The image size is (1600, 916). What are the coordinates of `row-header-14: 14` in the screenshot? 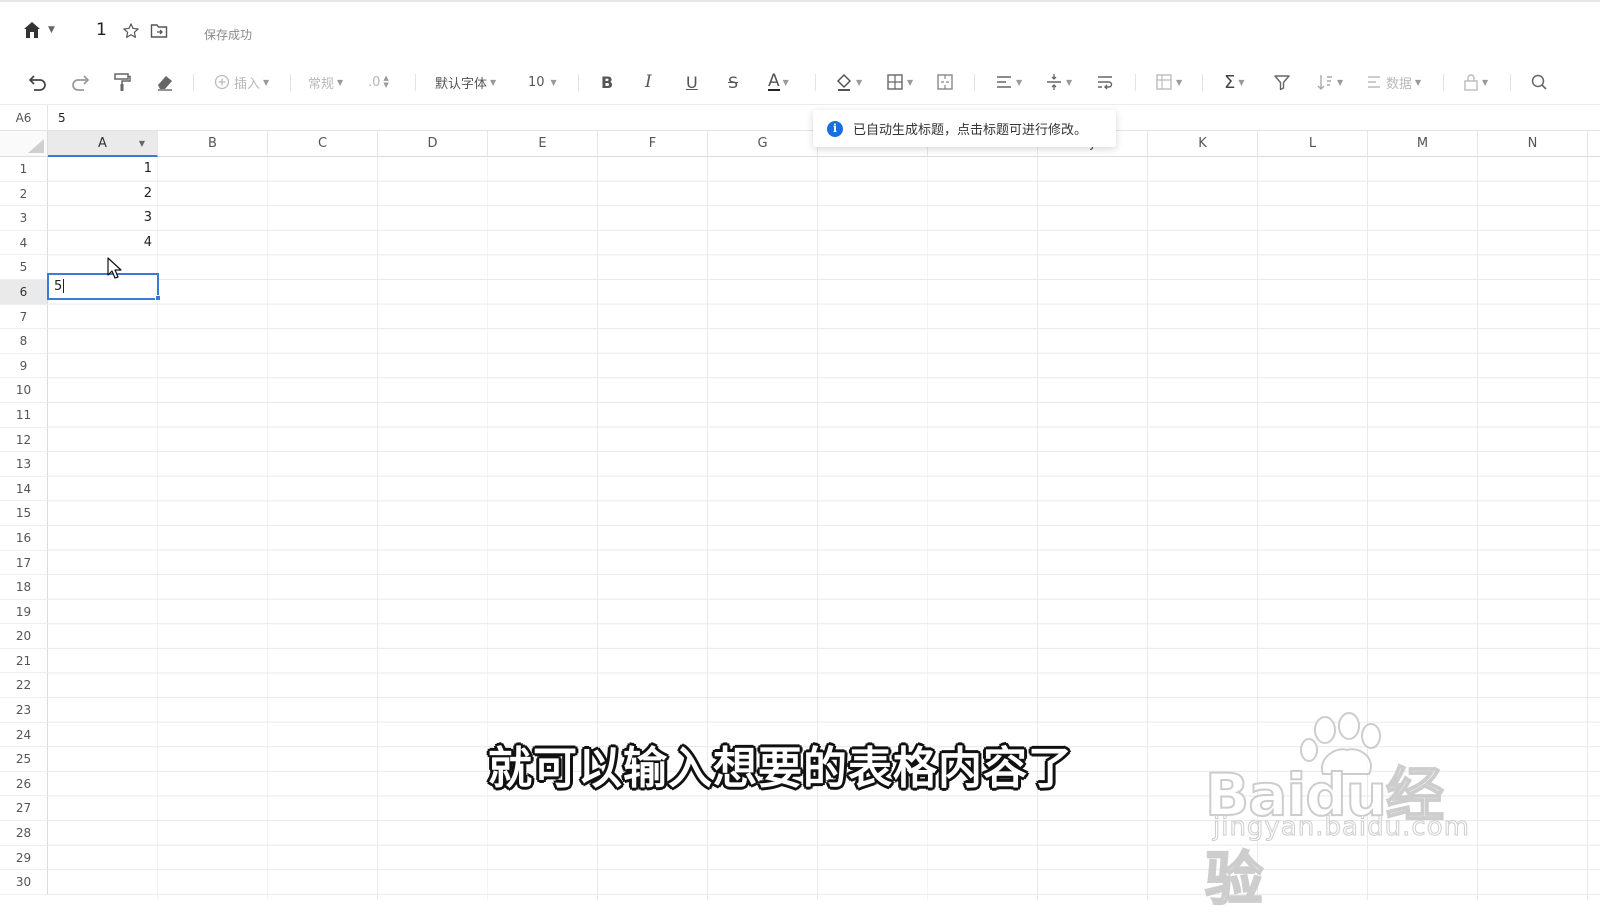 It's located at (24, 489).